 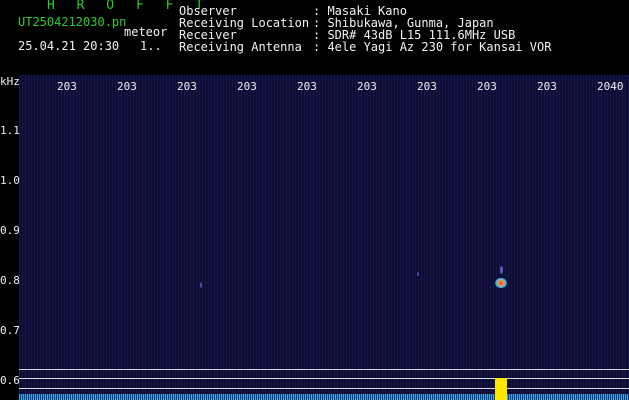 What do you see at coordinates (324, 397) in the screenshot?
I see `amplitude-trace` at bounding box center [324, 397].